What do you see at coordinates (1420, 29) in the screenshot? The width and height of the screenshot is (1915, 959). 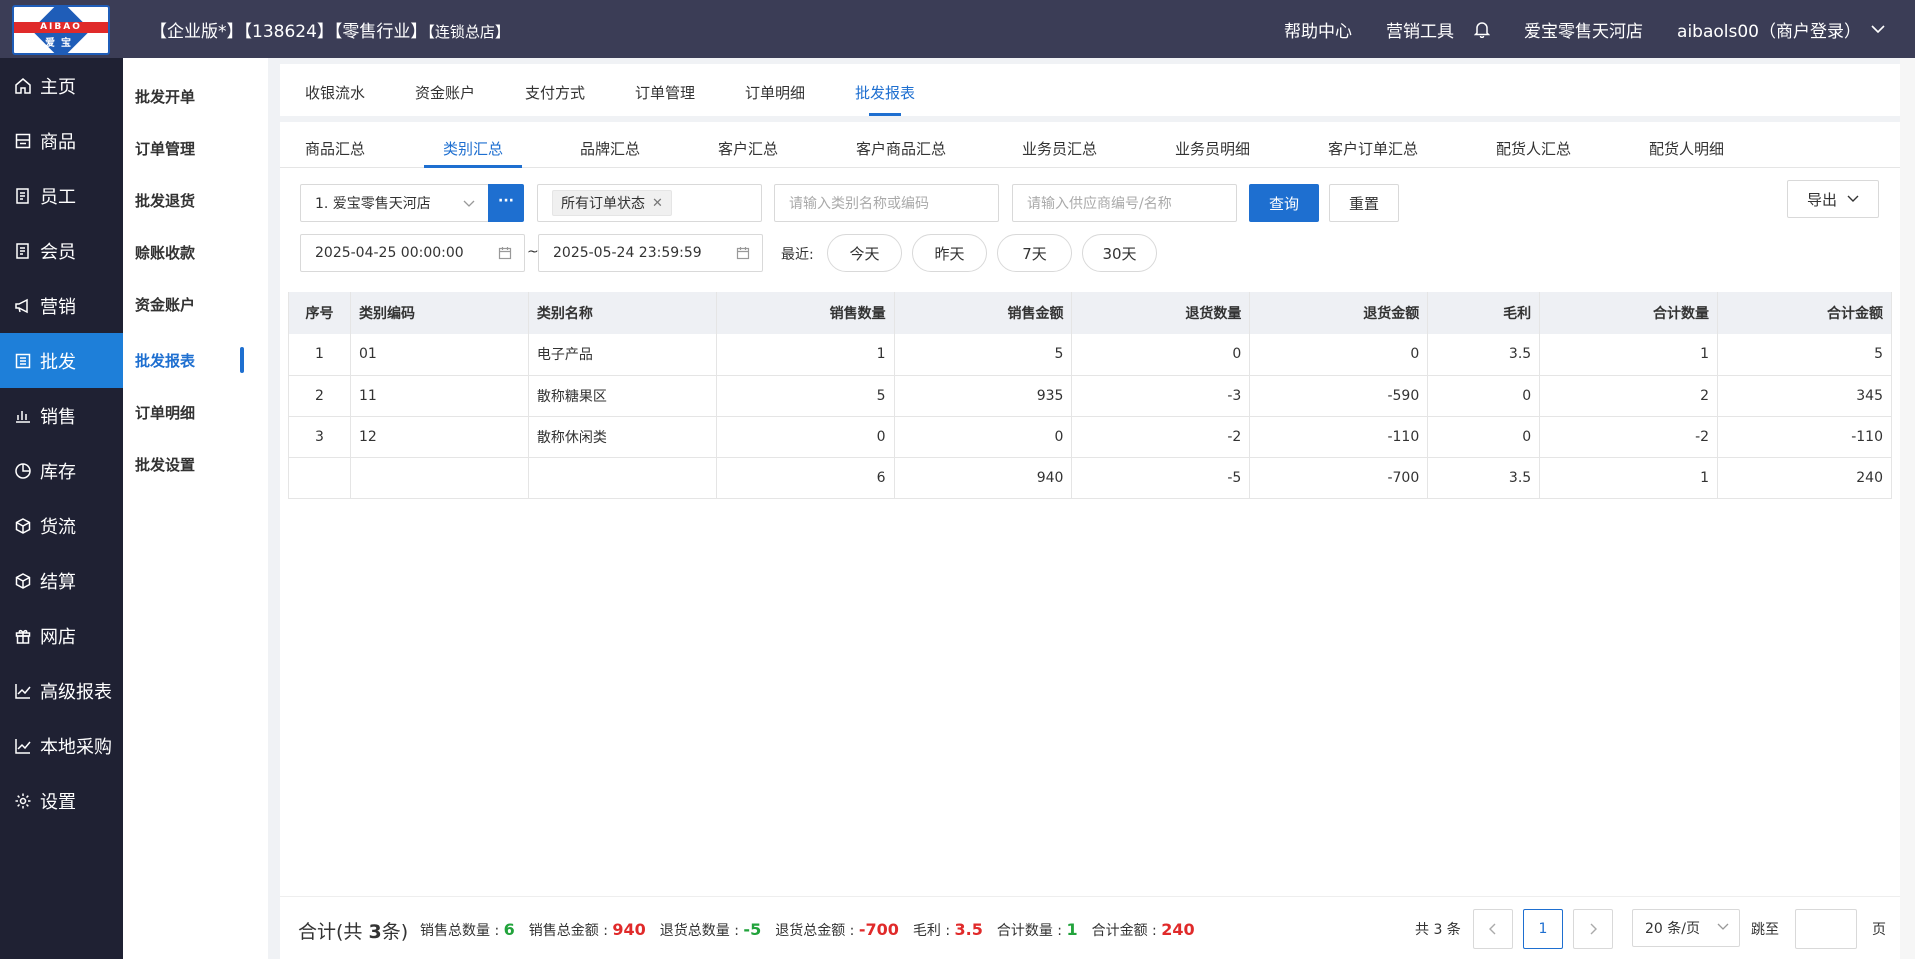 I see `marketing-tools-link: 营销工具` at bounding box center [1420, 29].